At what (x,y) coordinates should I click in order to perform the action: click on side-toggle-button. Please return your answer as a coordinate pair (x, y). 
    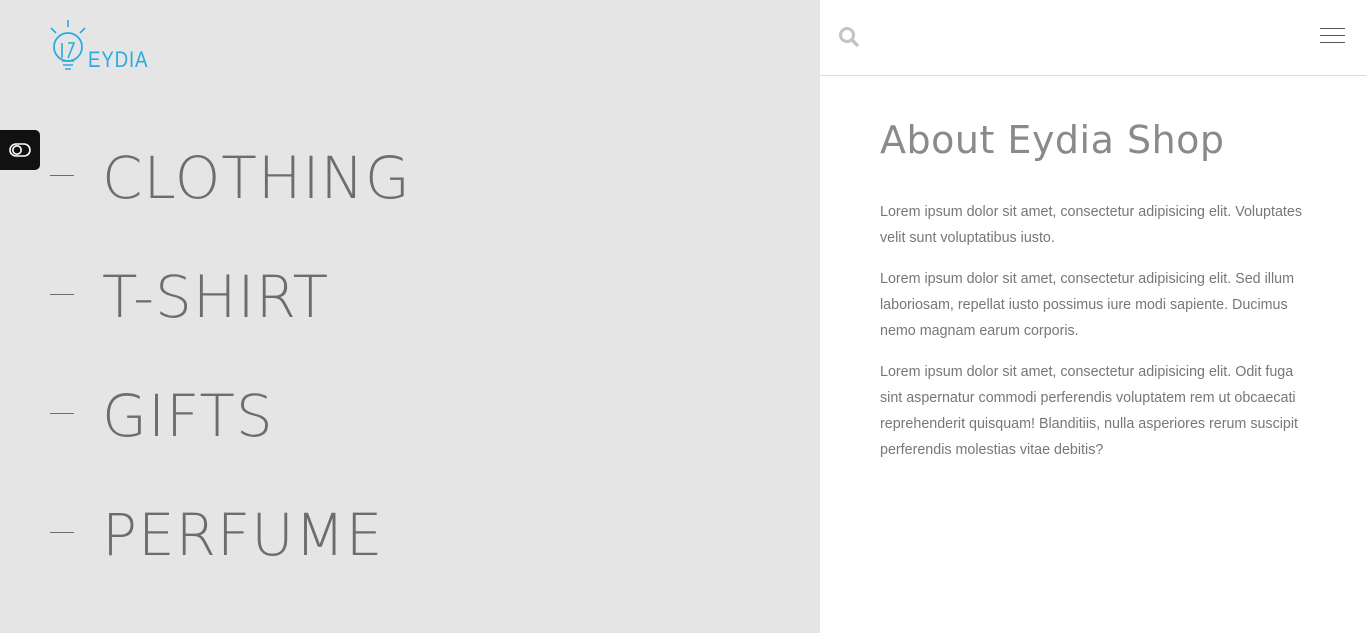
    Looking at the image, I should click on (20, 150).